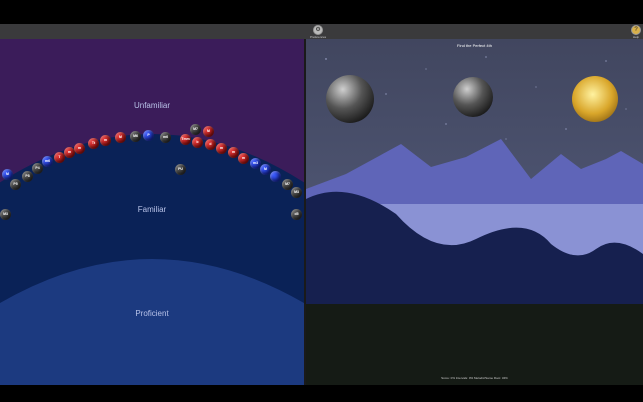 This screenshot has width=643, height=402. I want to click on zone-familiar: Familiar, so click(152, 209).